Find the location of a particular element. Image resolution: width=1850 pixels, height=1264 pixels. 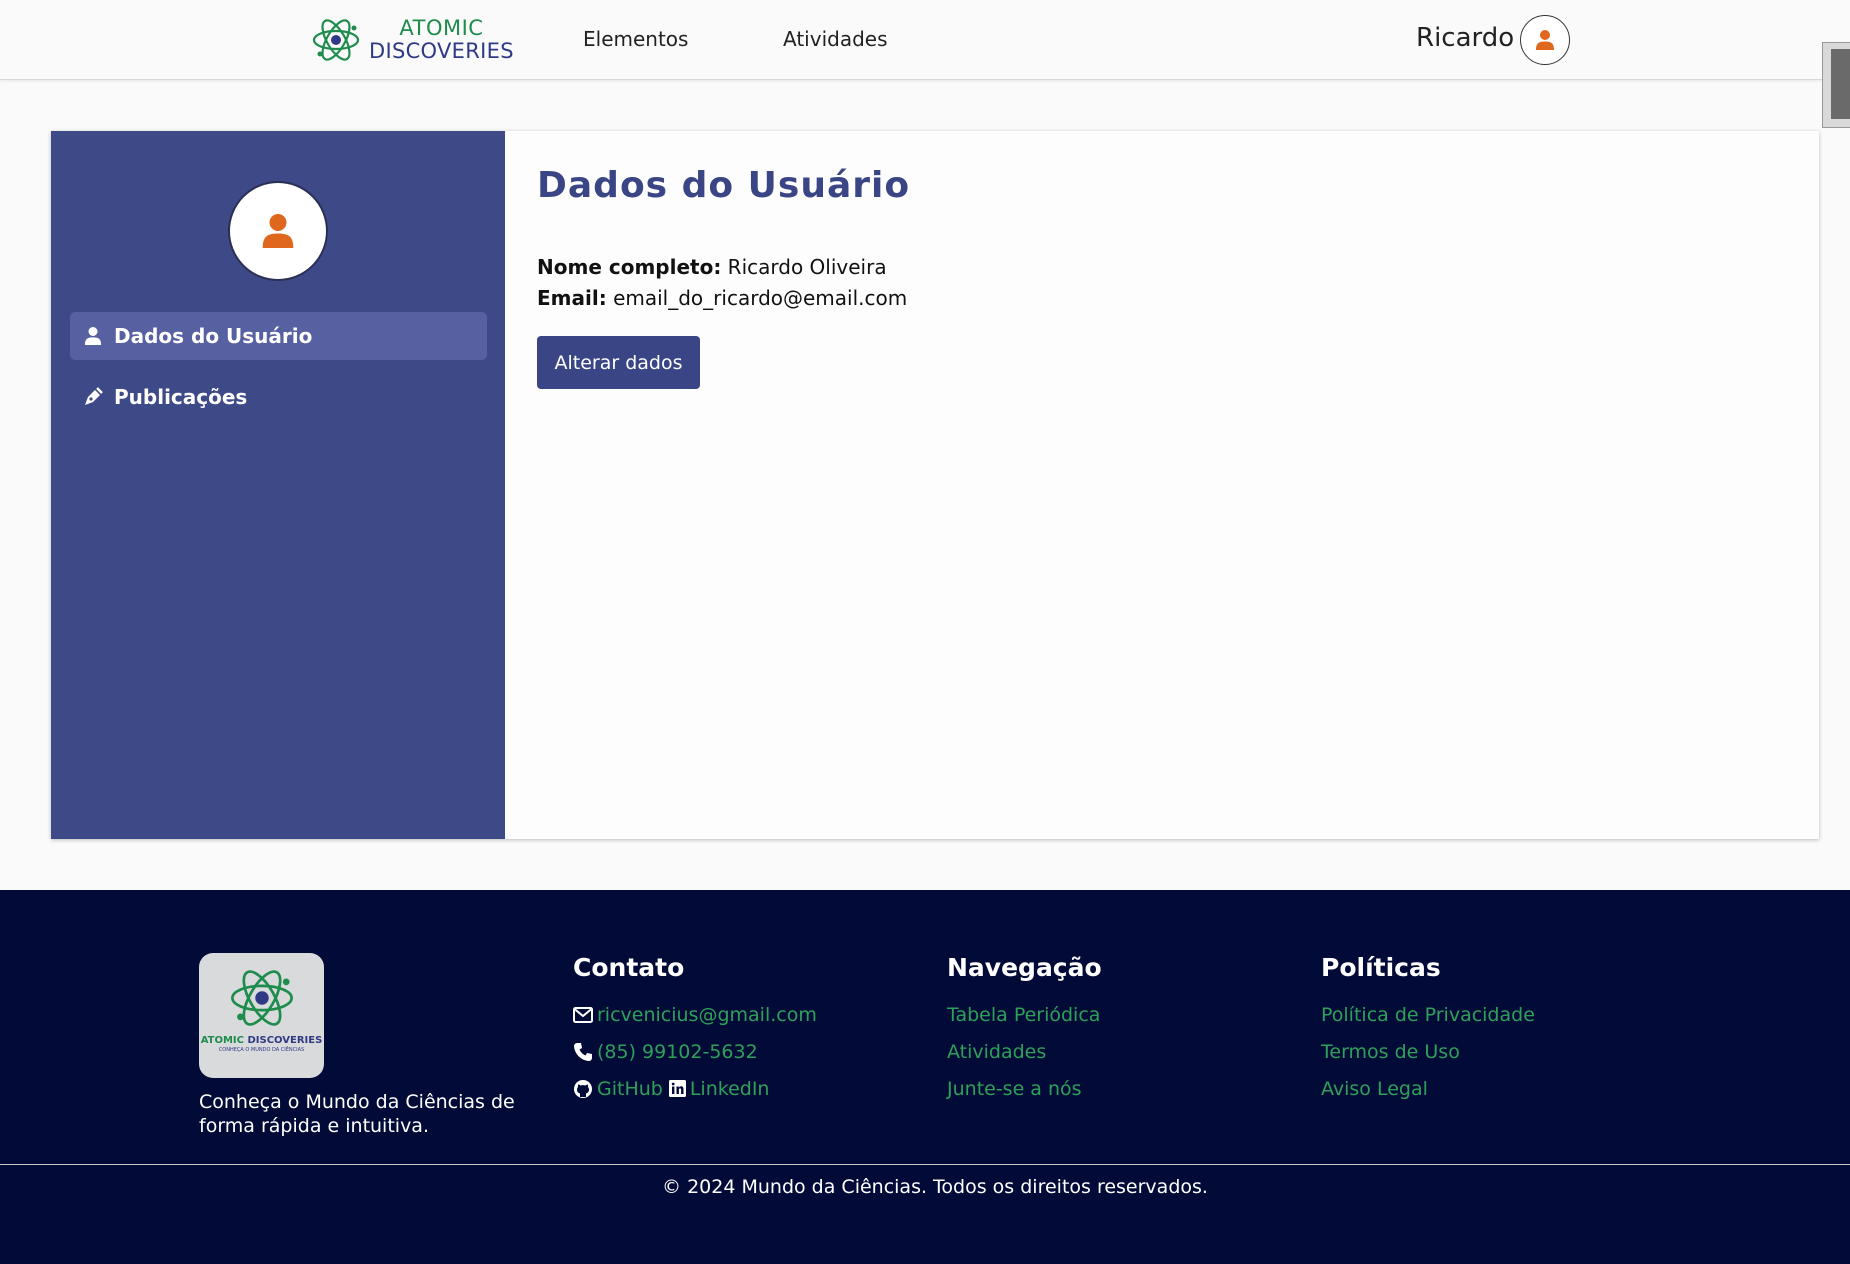

footer-link-tabela-periodica: Tabela Periódica is located at coordinates (1024, 1014).